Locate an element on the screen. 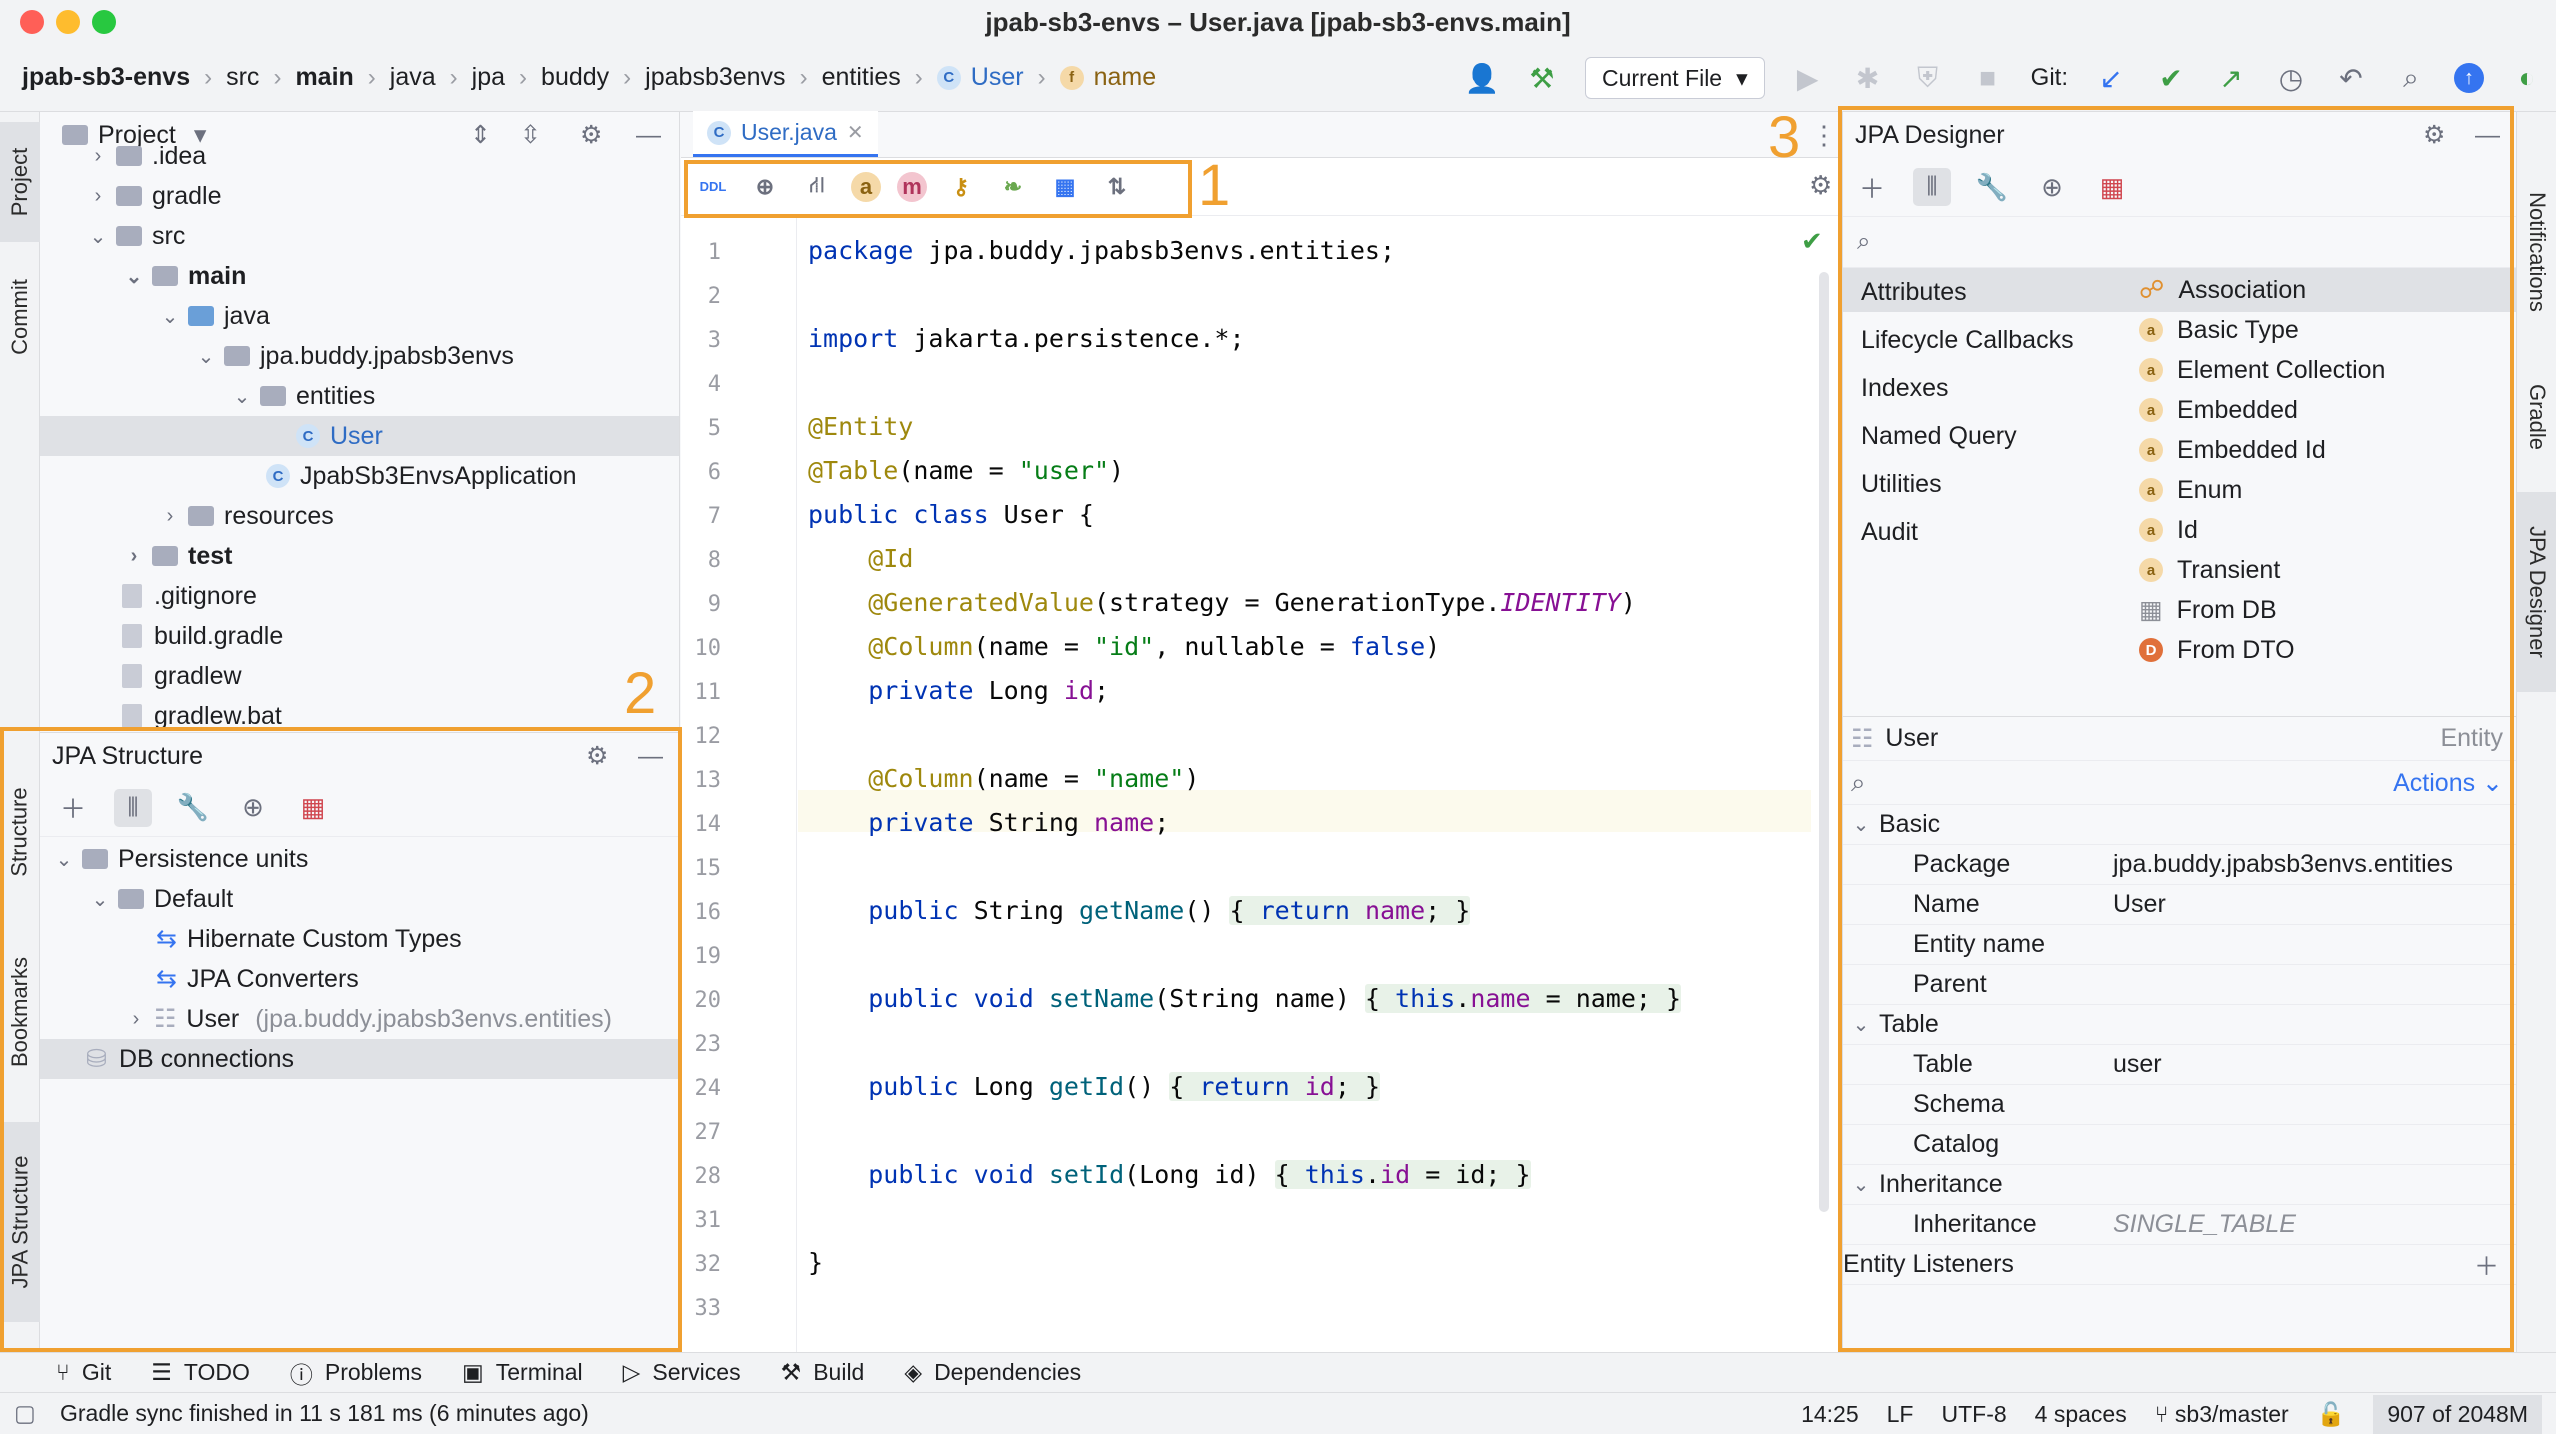  coverage-icon: ⛨ is located at coordinates (1928, 78).